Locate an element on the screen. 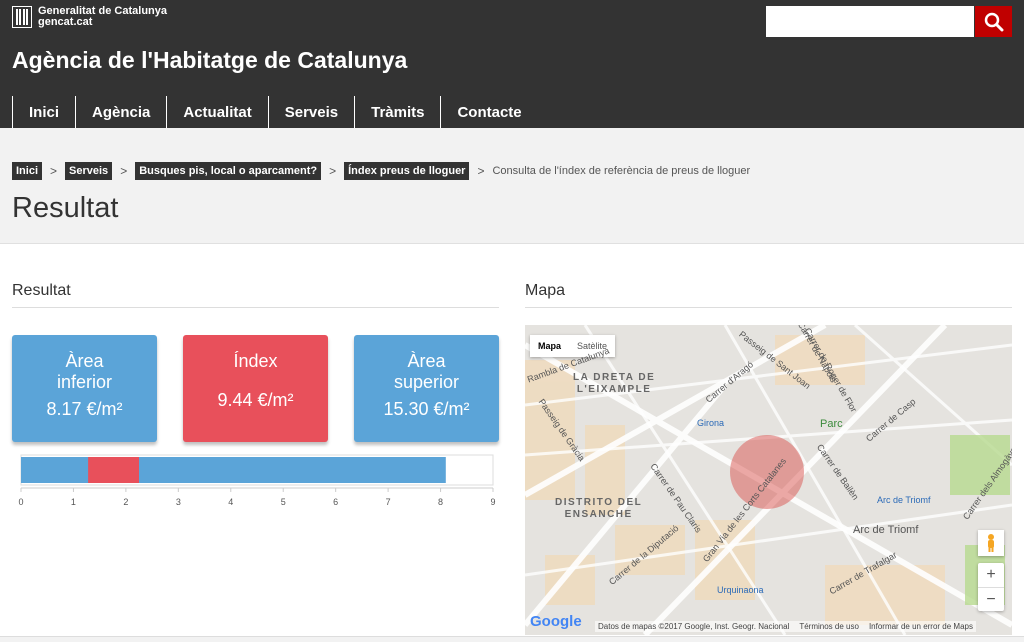  map-section-title: Mapa is located at coordinates (545, 290).